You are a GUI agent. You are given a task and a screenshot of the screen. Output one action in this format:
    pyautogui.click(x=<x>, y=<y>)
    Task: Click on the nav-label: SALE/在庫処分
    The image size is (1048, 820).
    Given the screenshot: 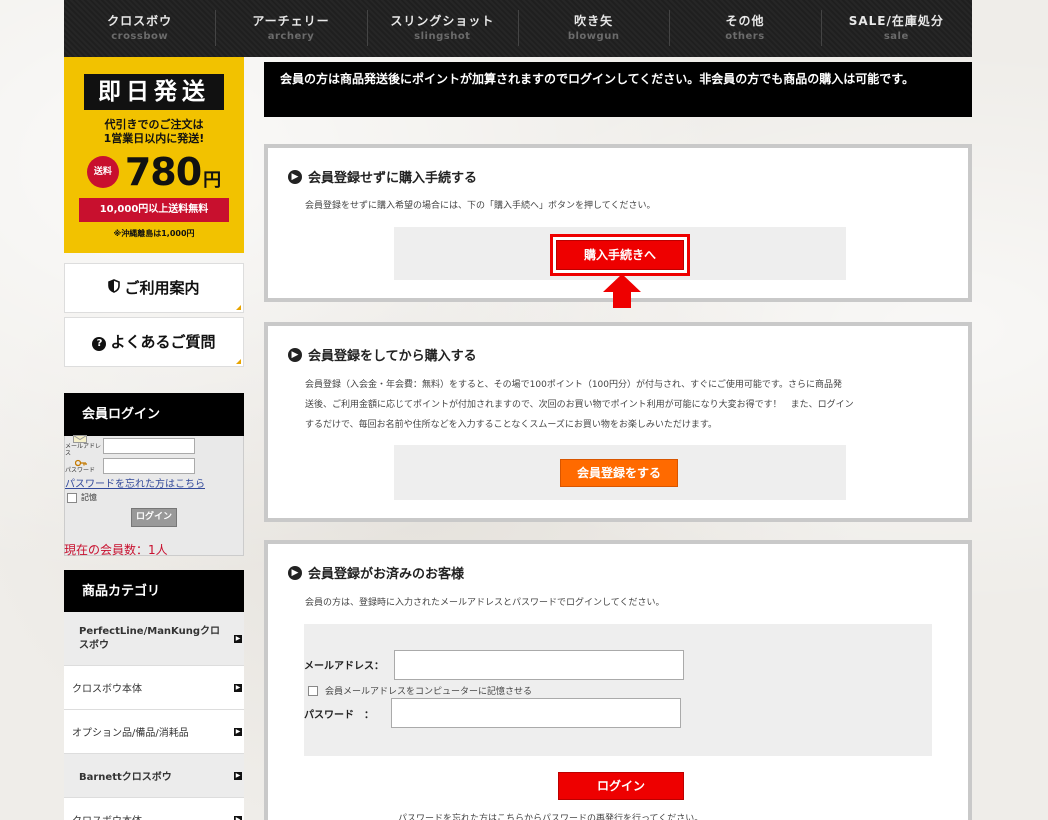 What is the action you would take?
    pyautogui.click(x=896, y=21)
    